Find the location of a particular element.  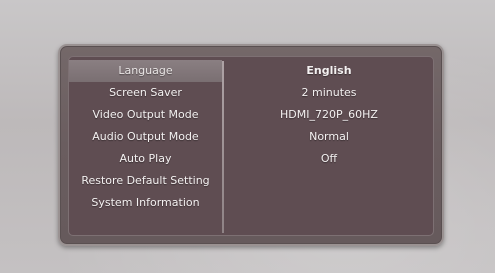

value-screen-saver: 2 minutes is located at coordinates (329, 92).